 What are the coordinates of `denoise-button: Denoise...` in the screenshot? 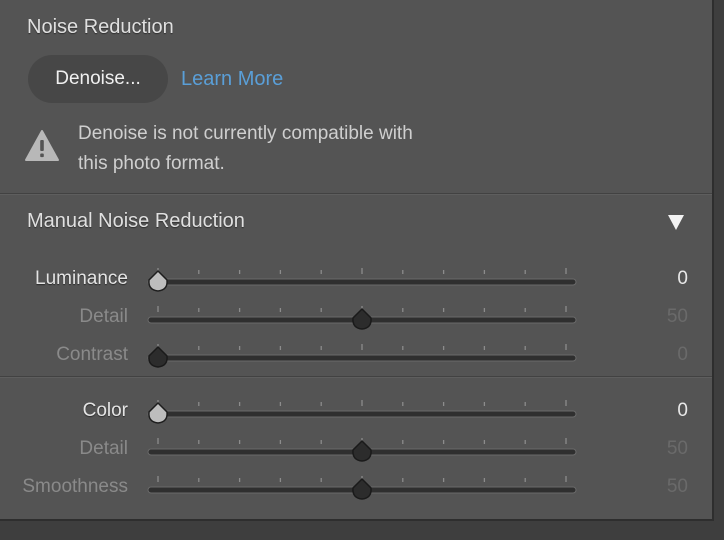 It's located at (98, 79).